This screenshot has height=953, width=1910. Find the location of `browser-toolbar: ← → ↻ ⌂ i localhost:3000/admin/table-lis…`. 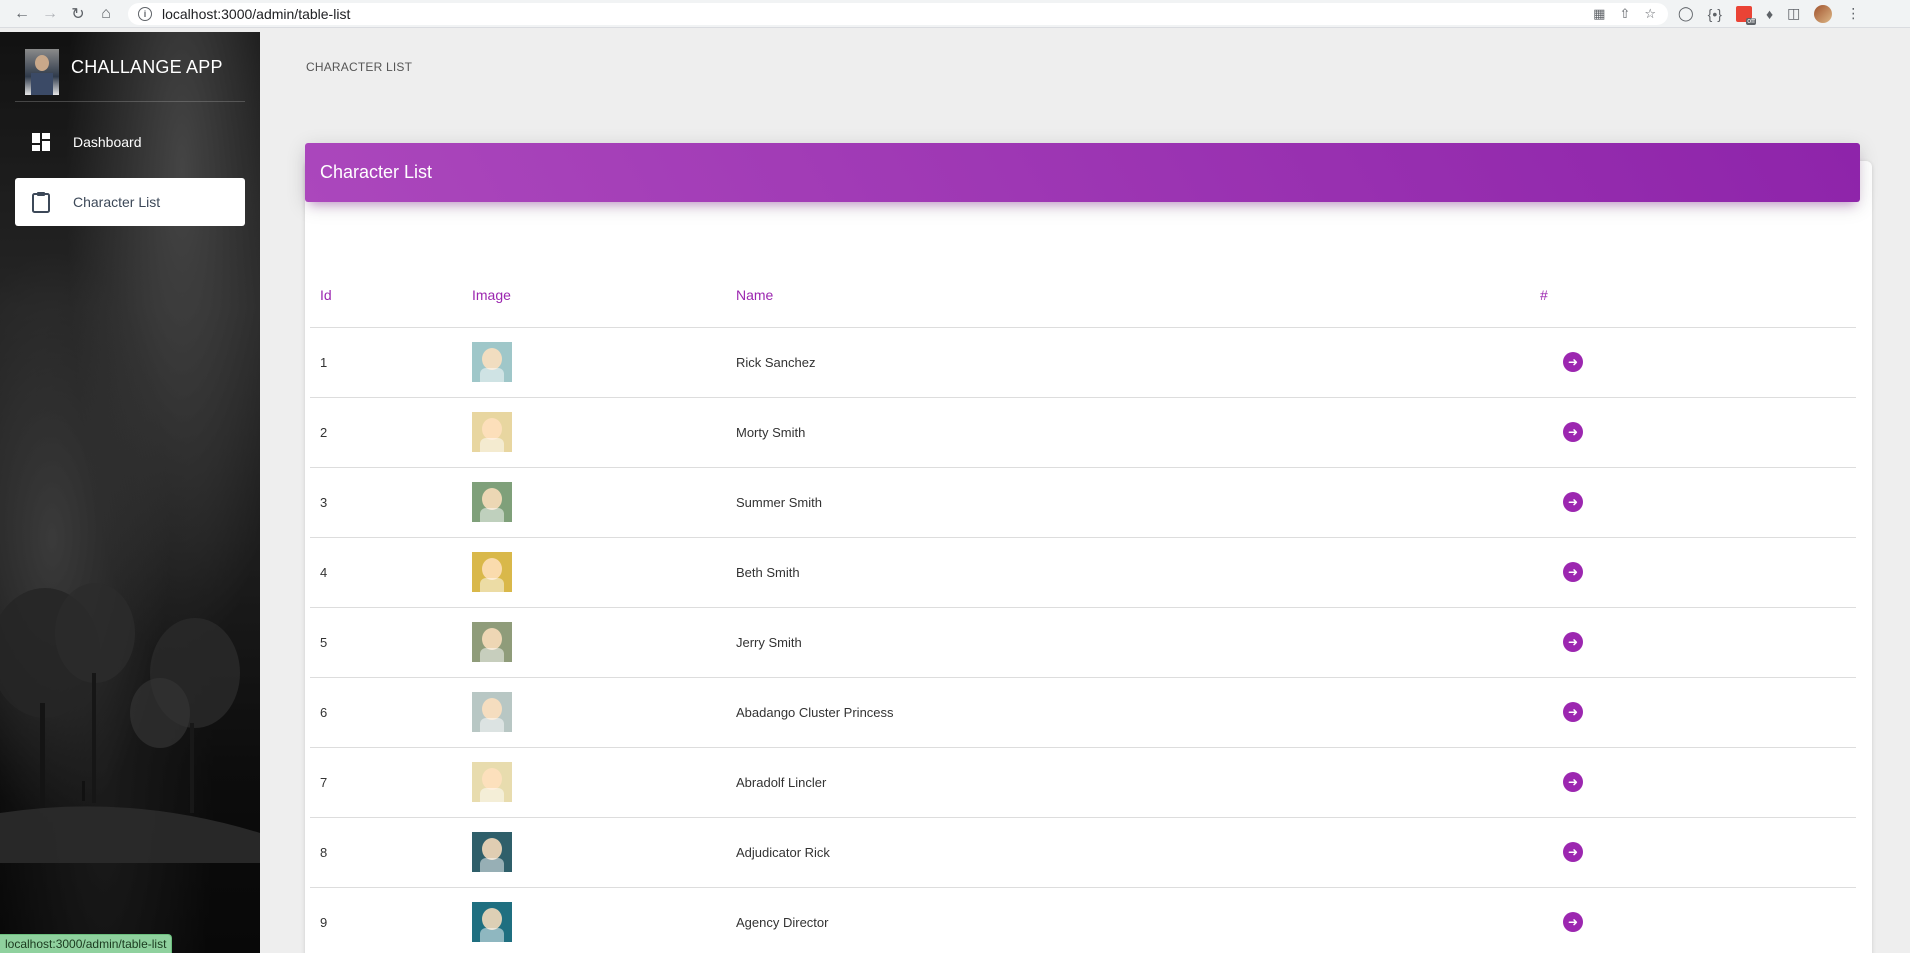

browser-toolbar: ← → ↻ ⌂ i localhost:3000/admin/table-lis… is located at coordinates (955, 14).